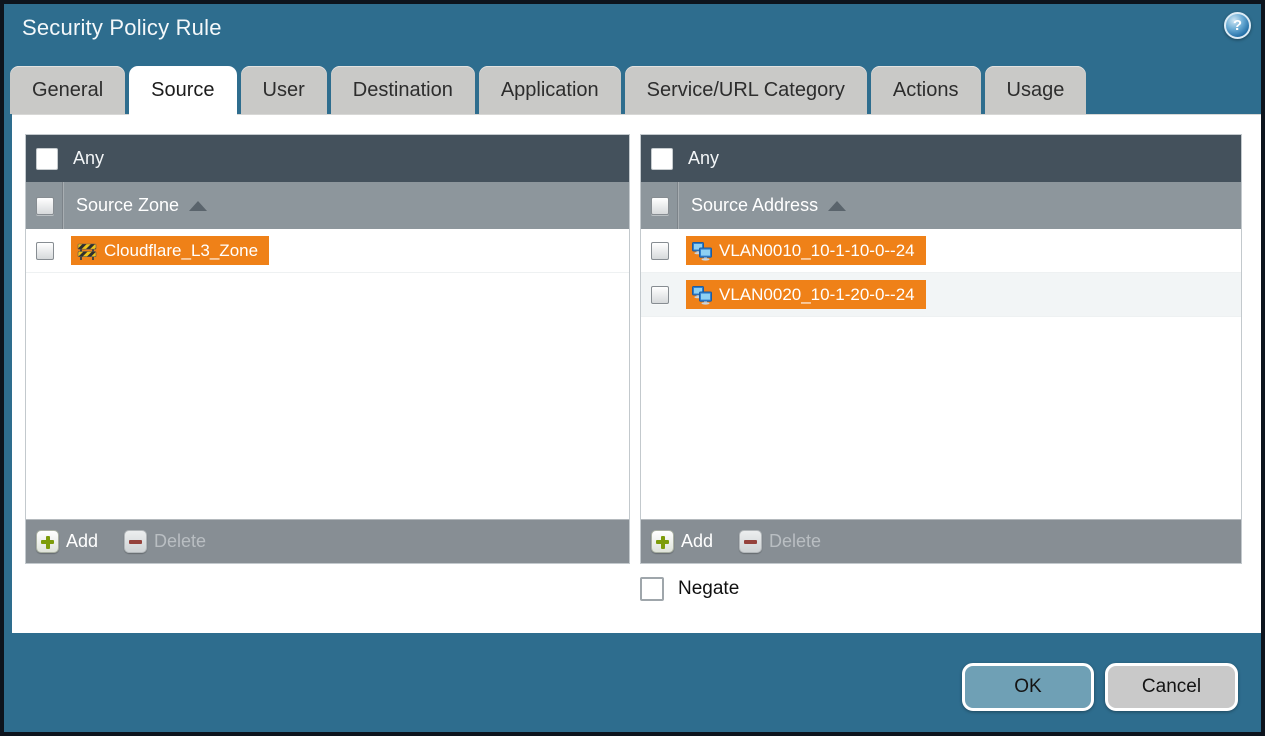 The width and height of the screenshot is (1265, 736). Describe the element at coordinates (87, 251) in the screenshot. I see `zone-icon` at that location.